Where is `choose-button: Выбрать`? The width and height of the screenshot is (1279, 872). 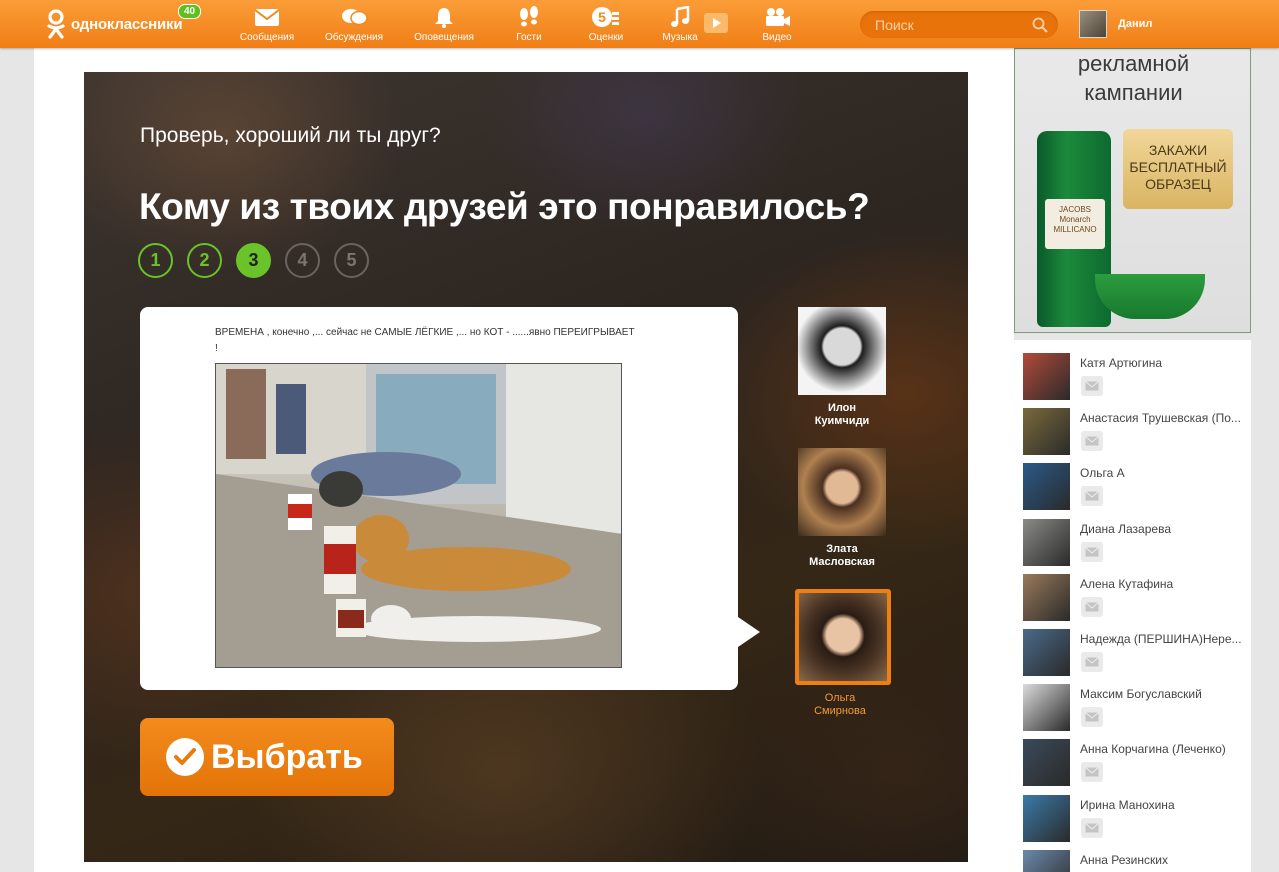
choose-button: Выбрать is located at coordinates (267, 757).